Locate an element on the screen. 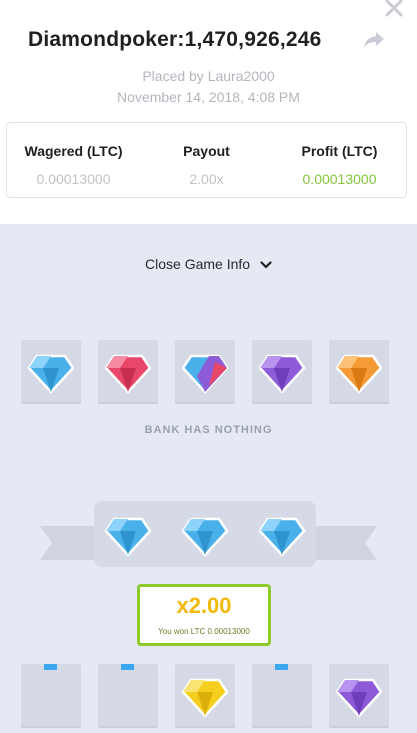  win-multiplier: x2.00 is located at coordinates (204, 605).